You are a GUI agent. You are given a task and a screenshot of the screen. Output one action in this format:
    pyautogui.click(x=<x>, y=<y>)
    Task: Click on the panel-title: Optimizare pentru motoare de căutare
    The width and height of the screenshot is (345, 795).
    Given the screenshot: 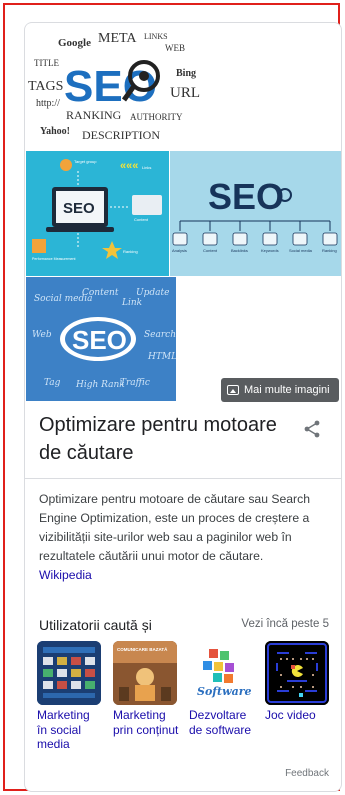 What is the action you would take?
    pyautogui.click(x=158, y=439)
    